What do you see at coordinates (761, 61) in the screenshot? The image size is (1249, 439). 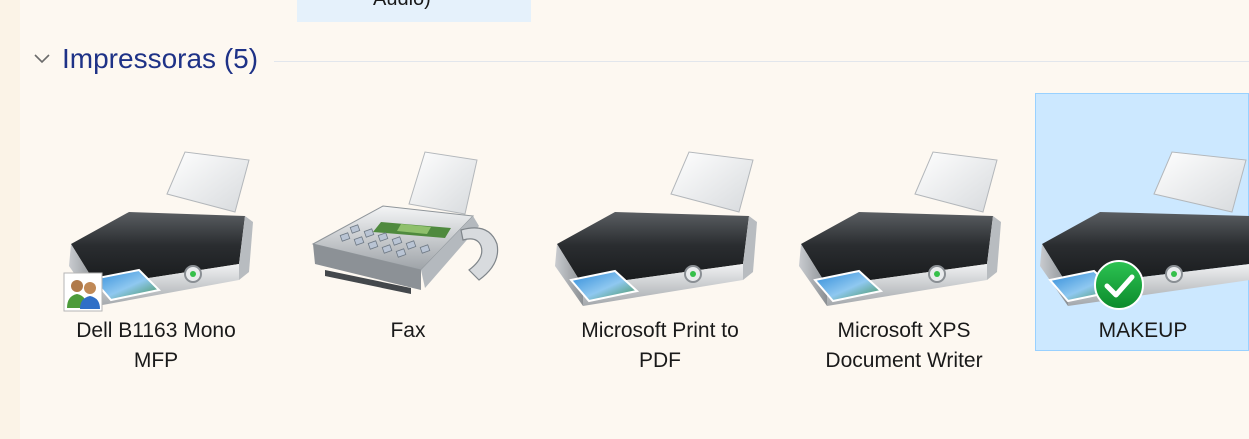 I see `group-divider` at bounding box center [761, 61].